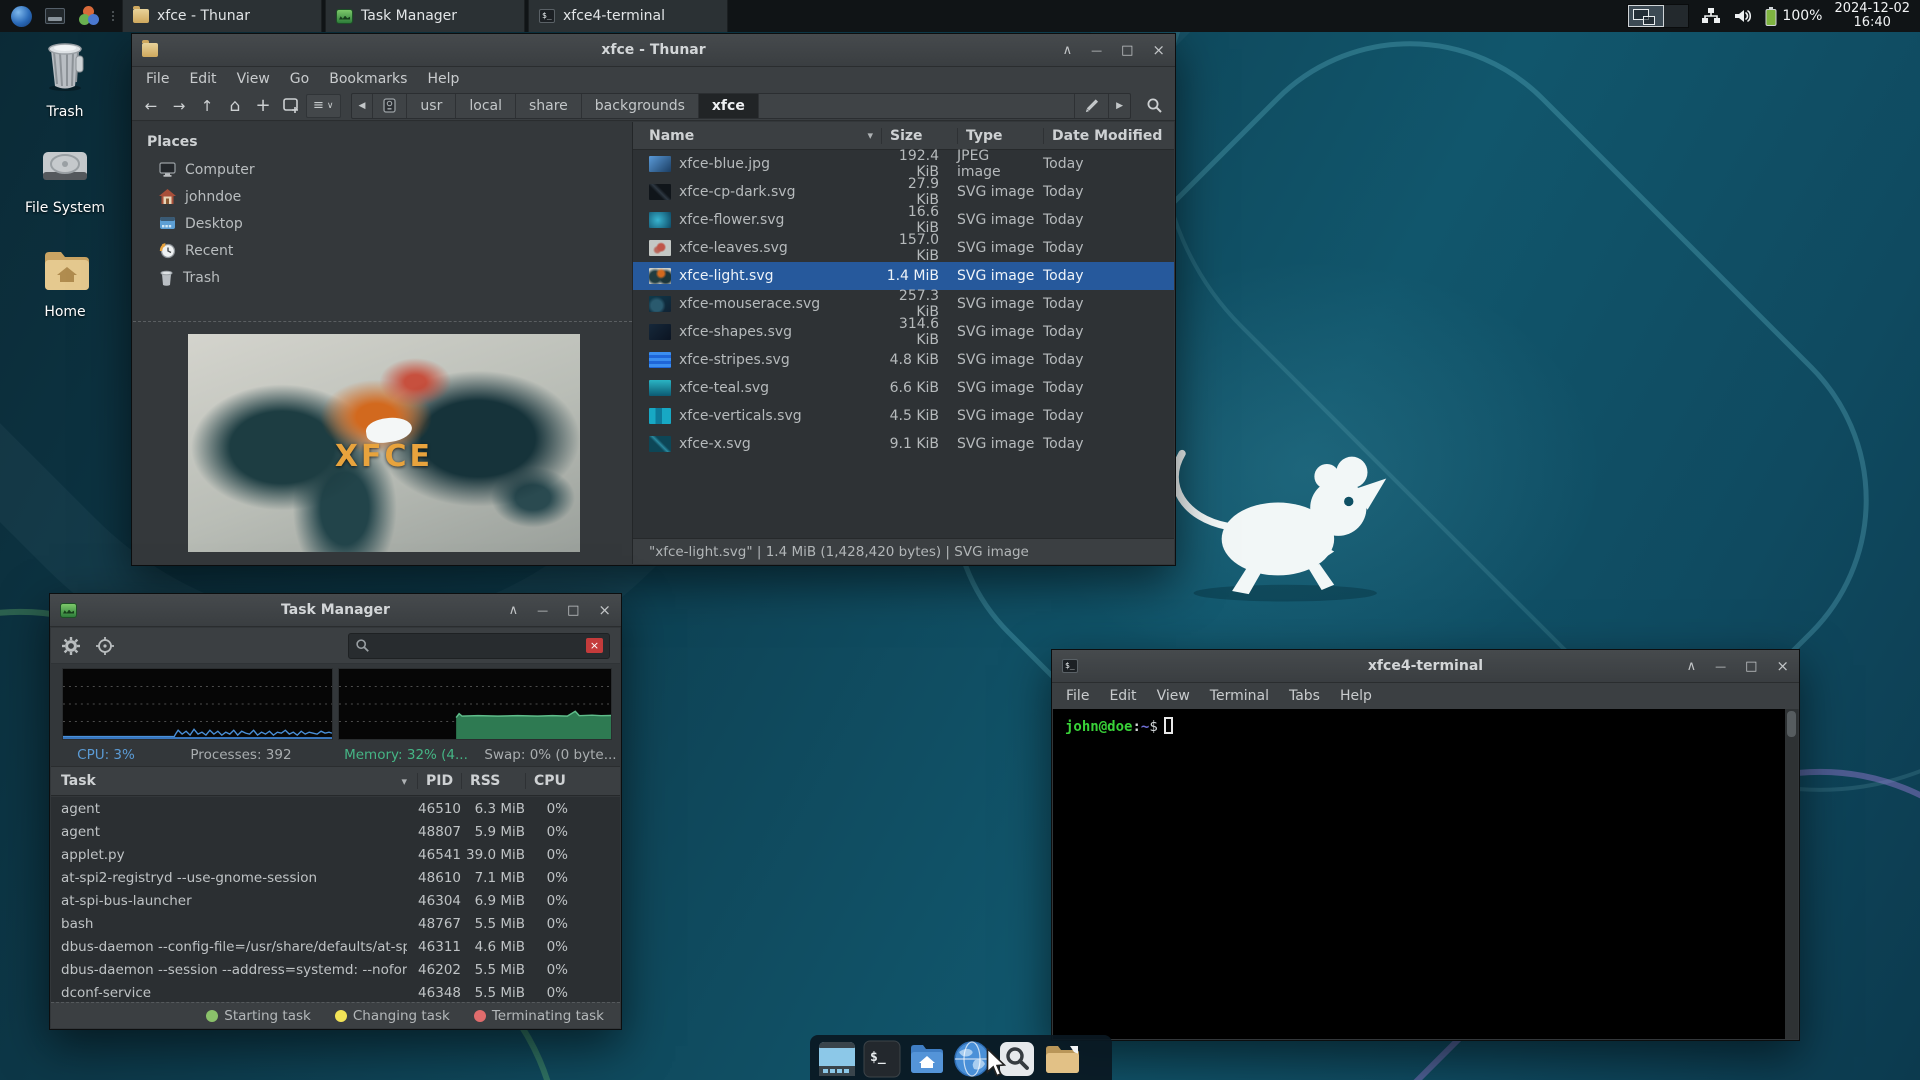 The image size is (1920, 1080). Describe the element at coordinates (207, 106) in the screenshot. I see `up-button: ↑` at that location.